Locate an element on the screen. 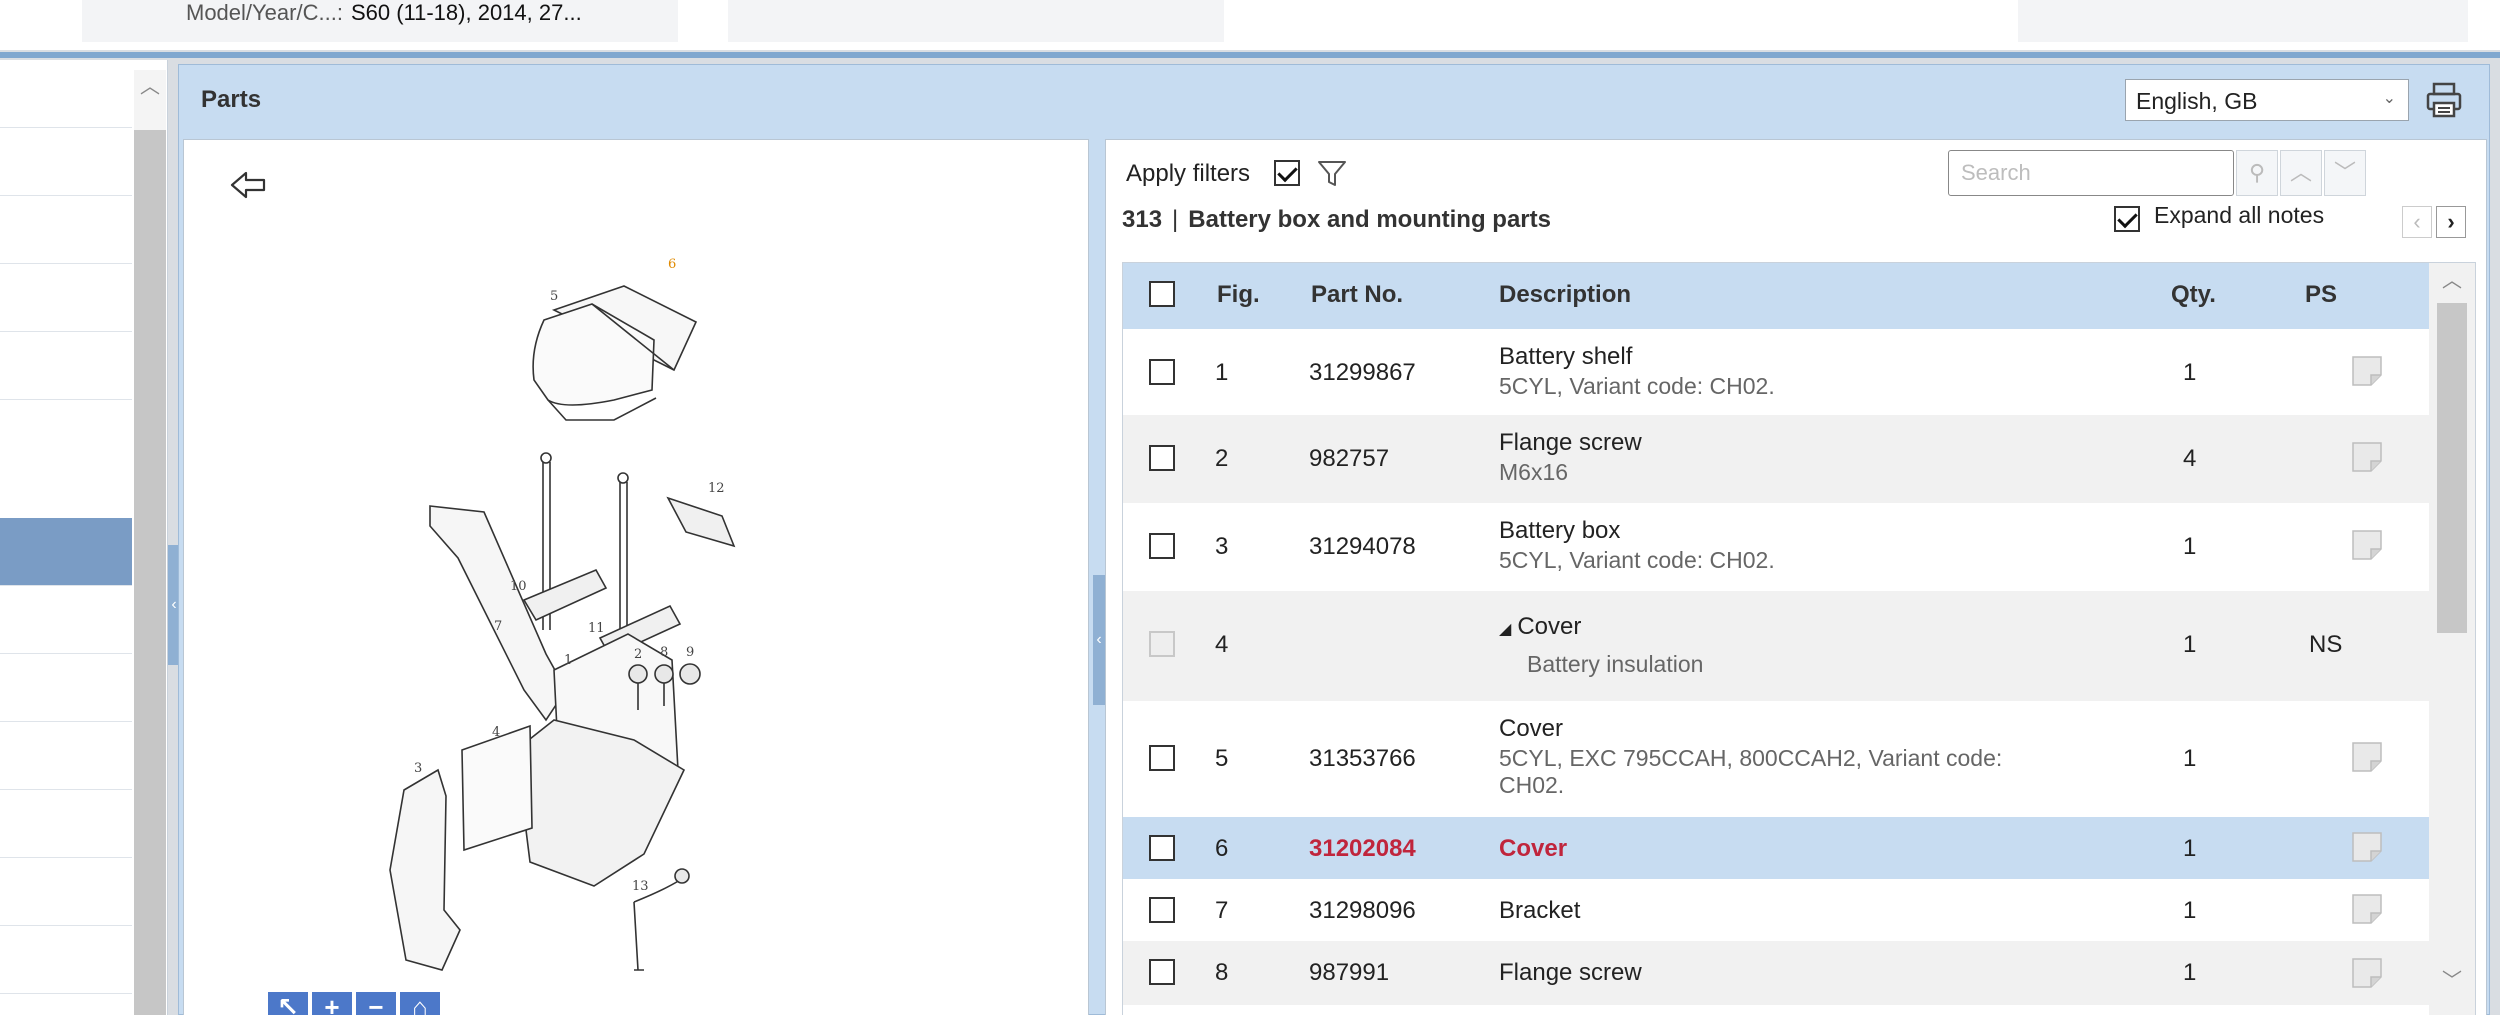 The image size is (2500, 1015). table-row: 4 ◢ Cover Battery insulation 1 NS is located at coordinates (1776, 646).